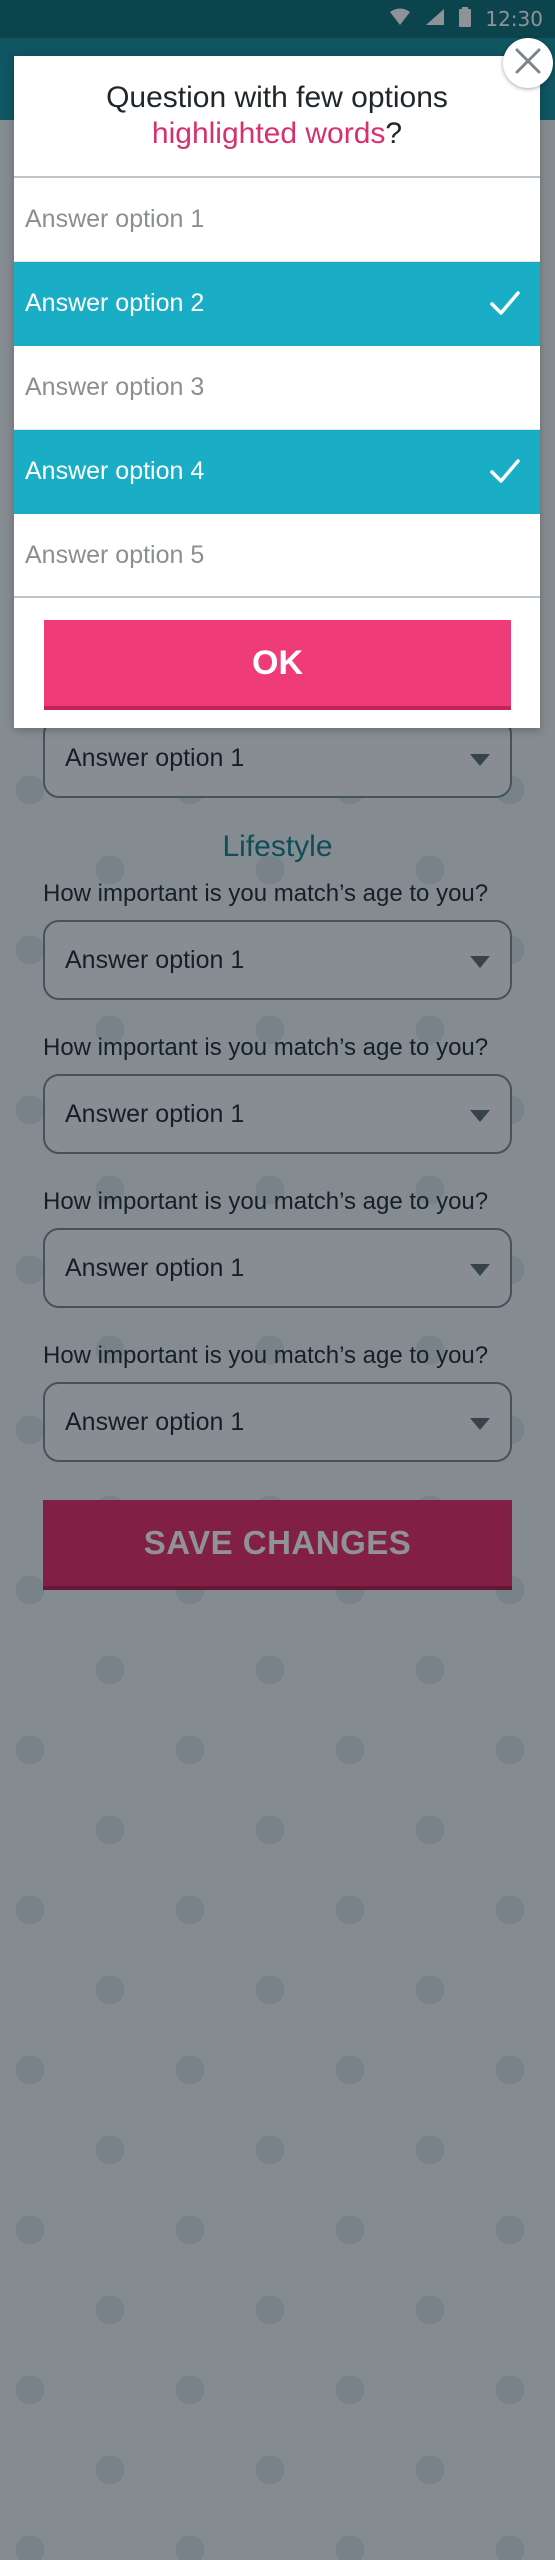 The image size is (555, 2560). Describe the element at coordinates (277, 665) in the screenshot. I see `ok-button: OK` at that location.